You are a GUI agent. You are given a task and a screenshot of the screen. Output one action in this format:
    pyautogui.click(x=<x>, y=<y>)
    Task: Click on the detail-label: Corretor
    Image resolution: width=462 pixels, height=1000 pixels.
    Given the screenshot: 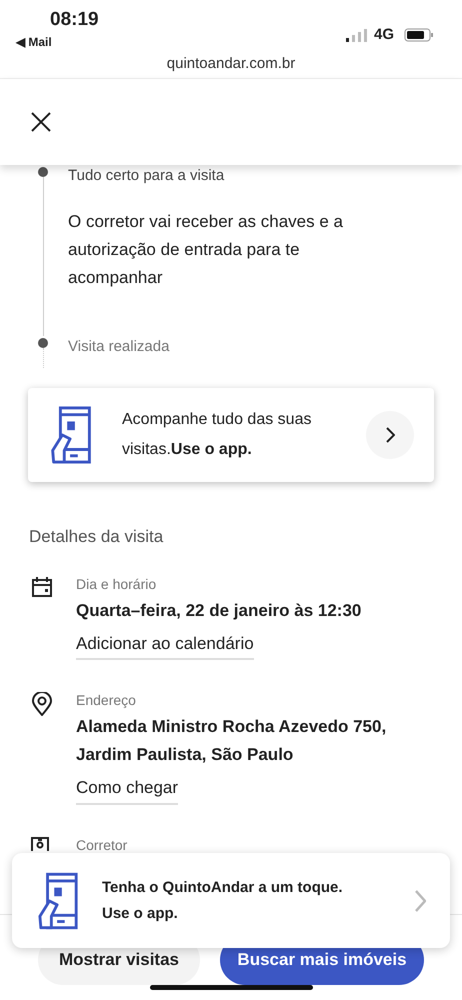 What is the action you would take?
    pyautogui.click(x=102, y=845)
    